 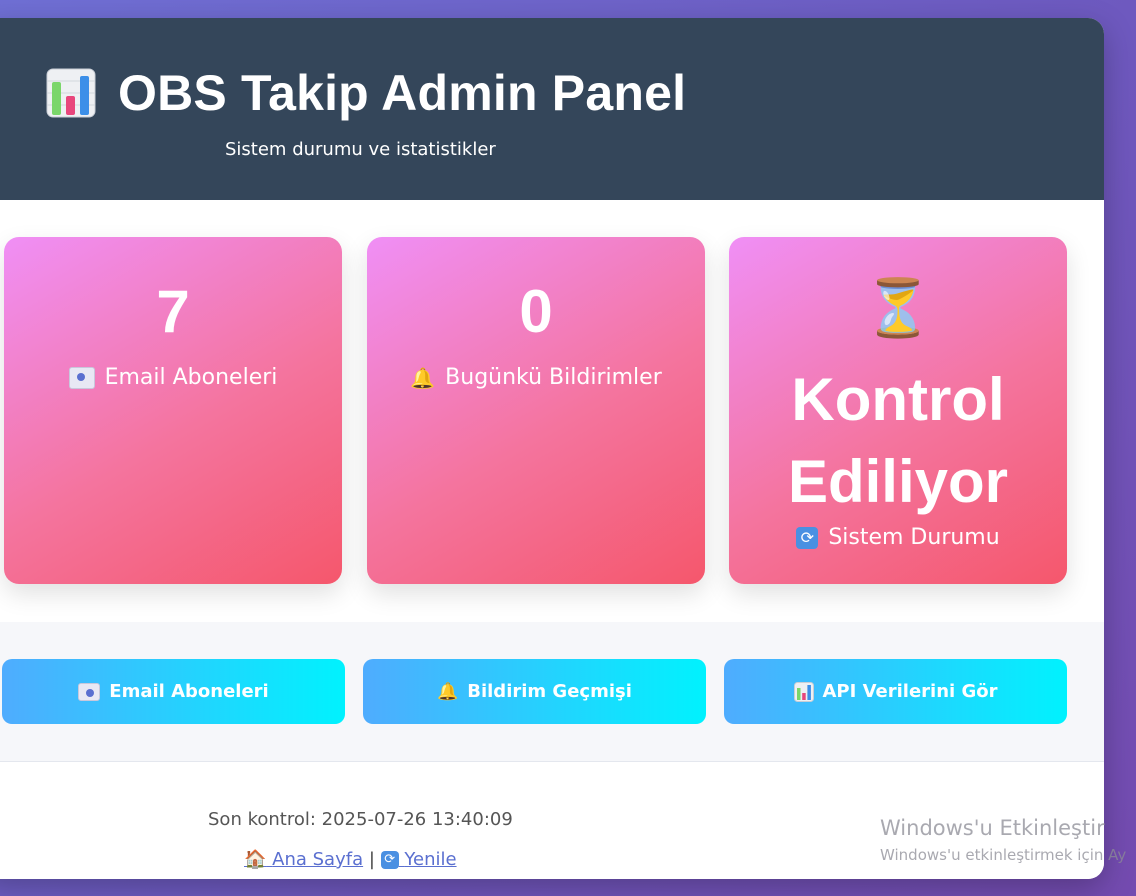 I want to click on home-link: 🏠 Ana Sayfa, so click(x=303, y=859).